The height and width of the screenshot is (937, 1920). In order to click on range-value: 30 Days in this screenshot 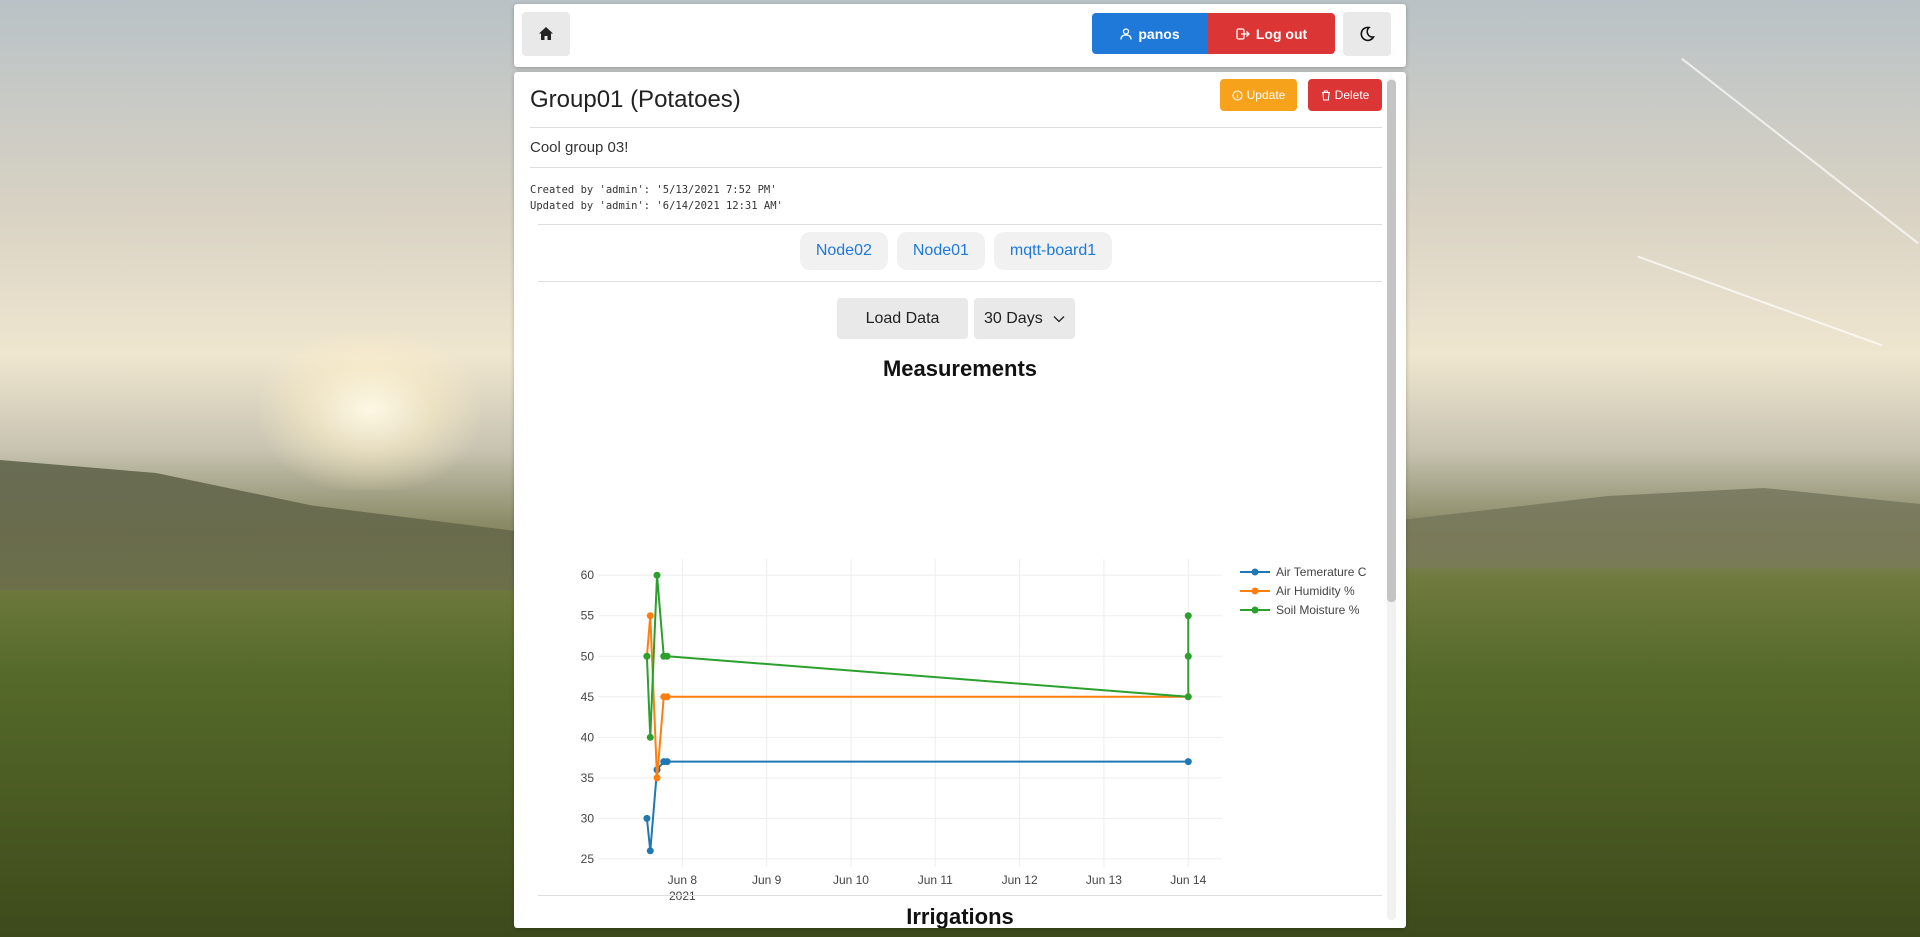, I will do `click(1013, 318)`.